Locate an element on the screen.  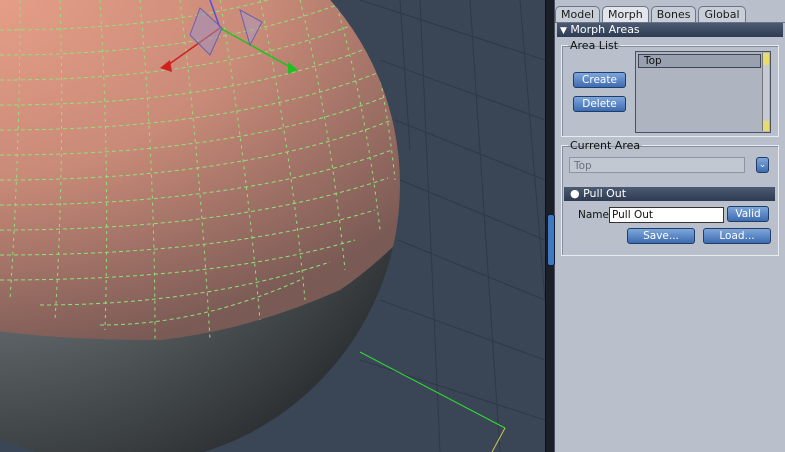
panel-tabs: Model Morph Bones Global is located at coordinates (651, 14).